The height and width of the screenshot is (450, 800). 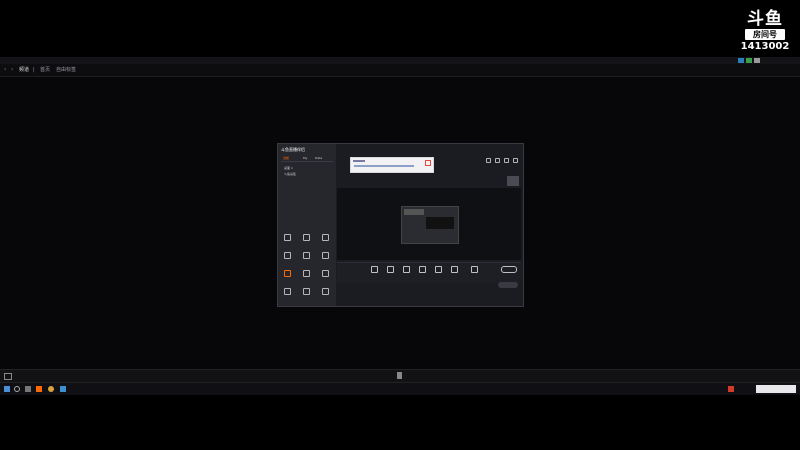 I want to click on outer-tabbar: ‹ › 频道 | 首页 自由标签, so click(x=400, y=70).